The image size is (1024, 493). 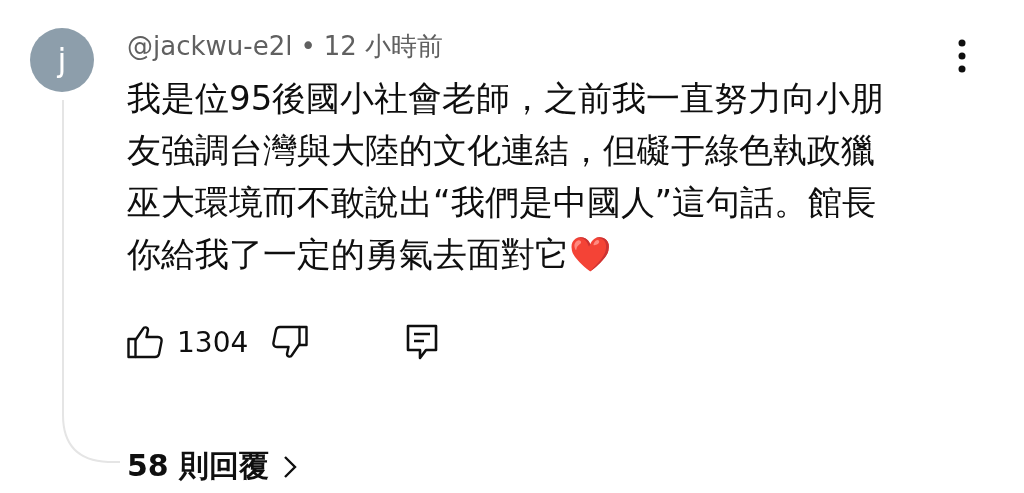 What do you see at coordinates (198, 466) in the screenshot?
I see `replies-link: 58 則回覆` at bounding box center [198, 466].